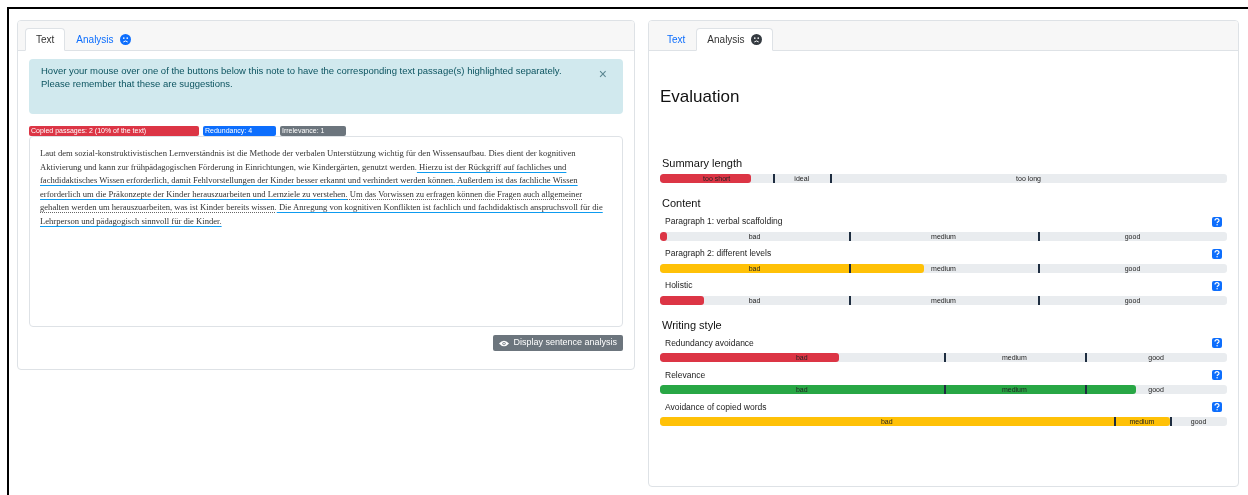 The height and width of the screenshot is (495, 1248). Describe the element at coordinates (301, 70) in the screenshot. I see `alert-text: Hover your mouse over one of the buttons below this note to have the corresponding text passage(s) highlighted separately.` at that location.